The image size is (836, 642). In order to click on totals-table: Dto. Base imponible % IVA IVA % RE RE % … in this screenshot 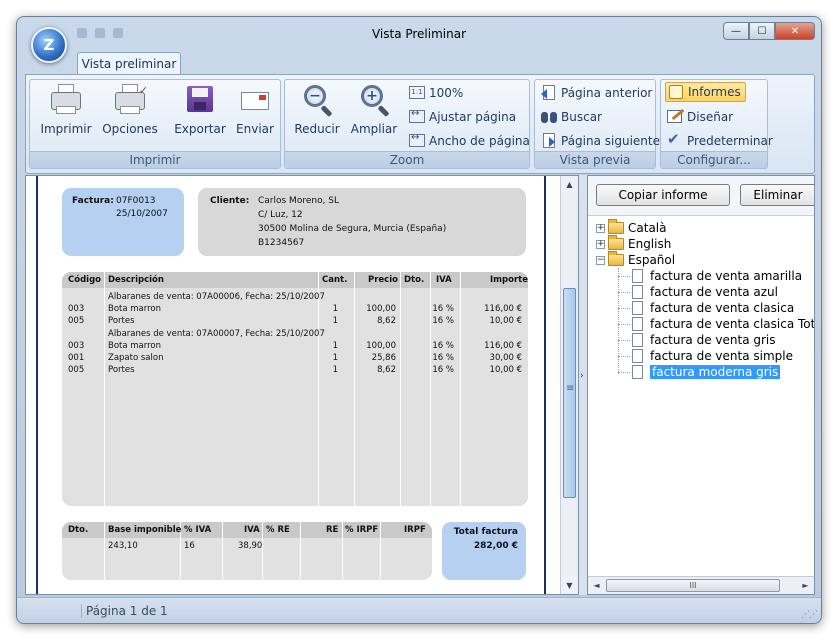, I will do `click(247, 551)`.